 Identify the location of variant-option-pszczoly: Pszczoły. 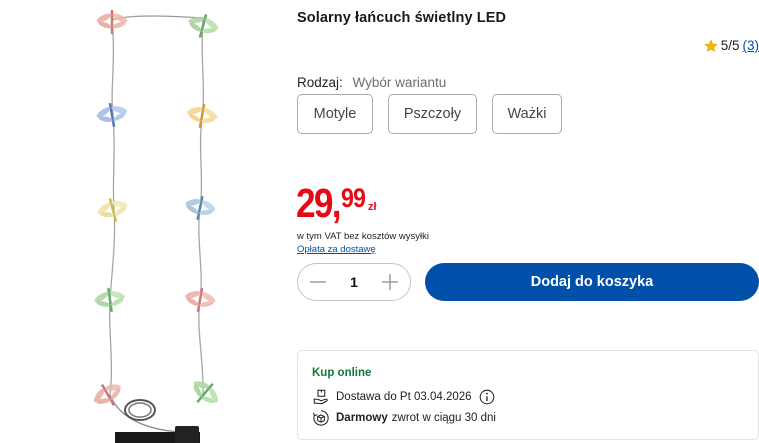
(432, 114).